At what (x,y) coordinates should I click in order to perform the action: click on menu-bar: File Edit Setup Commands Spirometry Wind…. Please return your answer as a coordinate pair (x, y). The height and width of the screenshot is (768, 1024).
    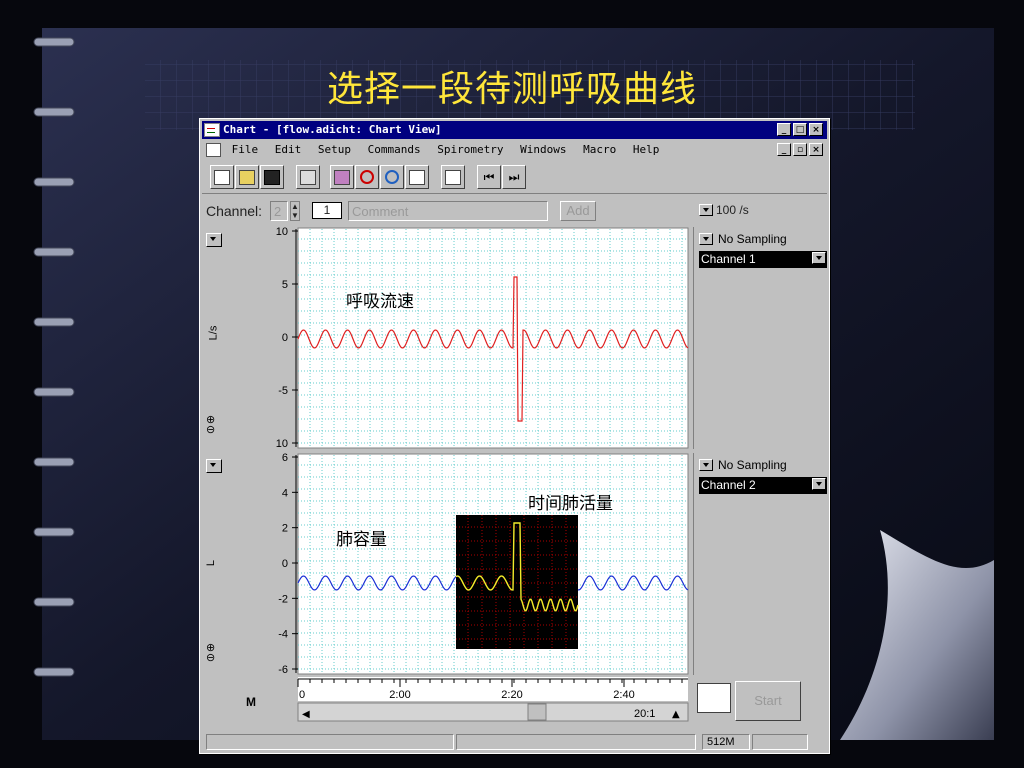
    Looking at the image, I should click on (514, 150).